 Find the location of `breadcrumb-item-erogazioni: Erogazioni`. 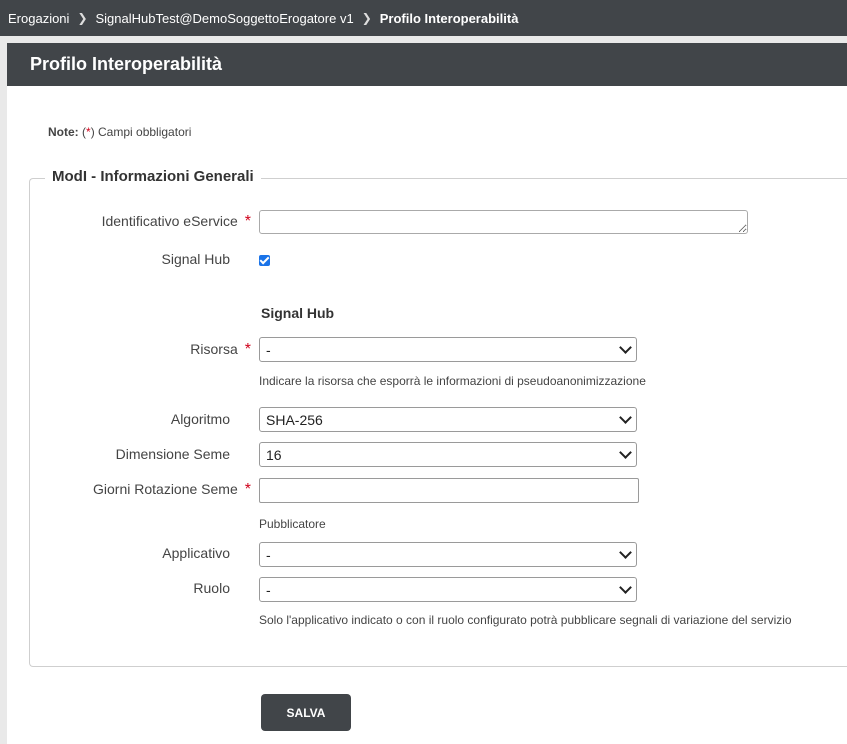

breadcrumb-item-erogazioni: Erogazioni is located at coordinates (38, 18).